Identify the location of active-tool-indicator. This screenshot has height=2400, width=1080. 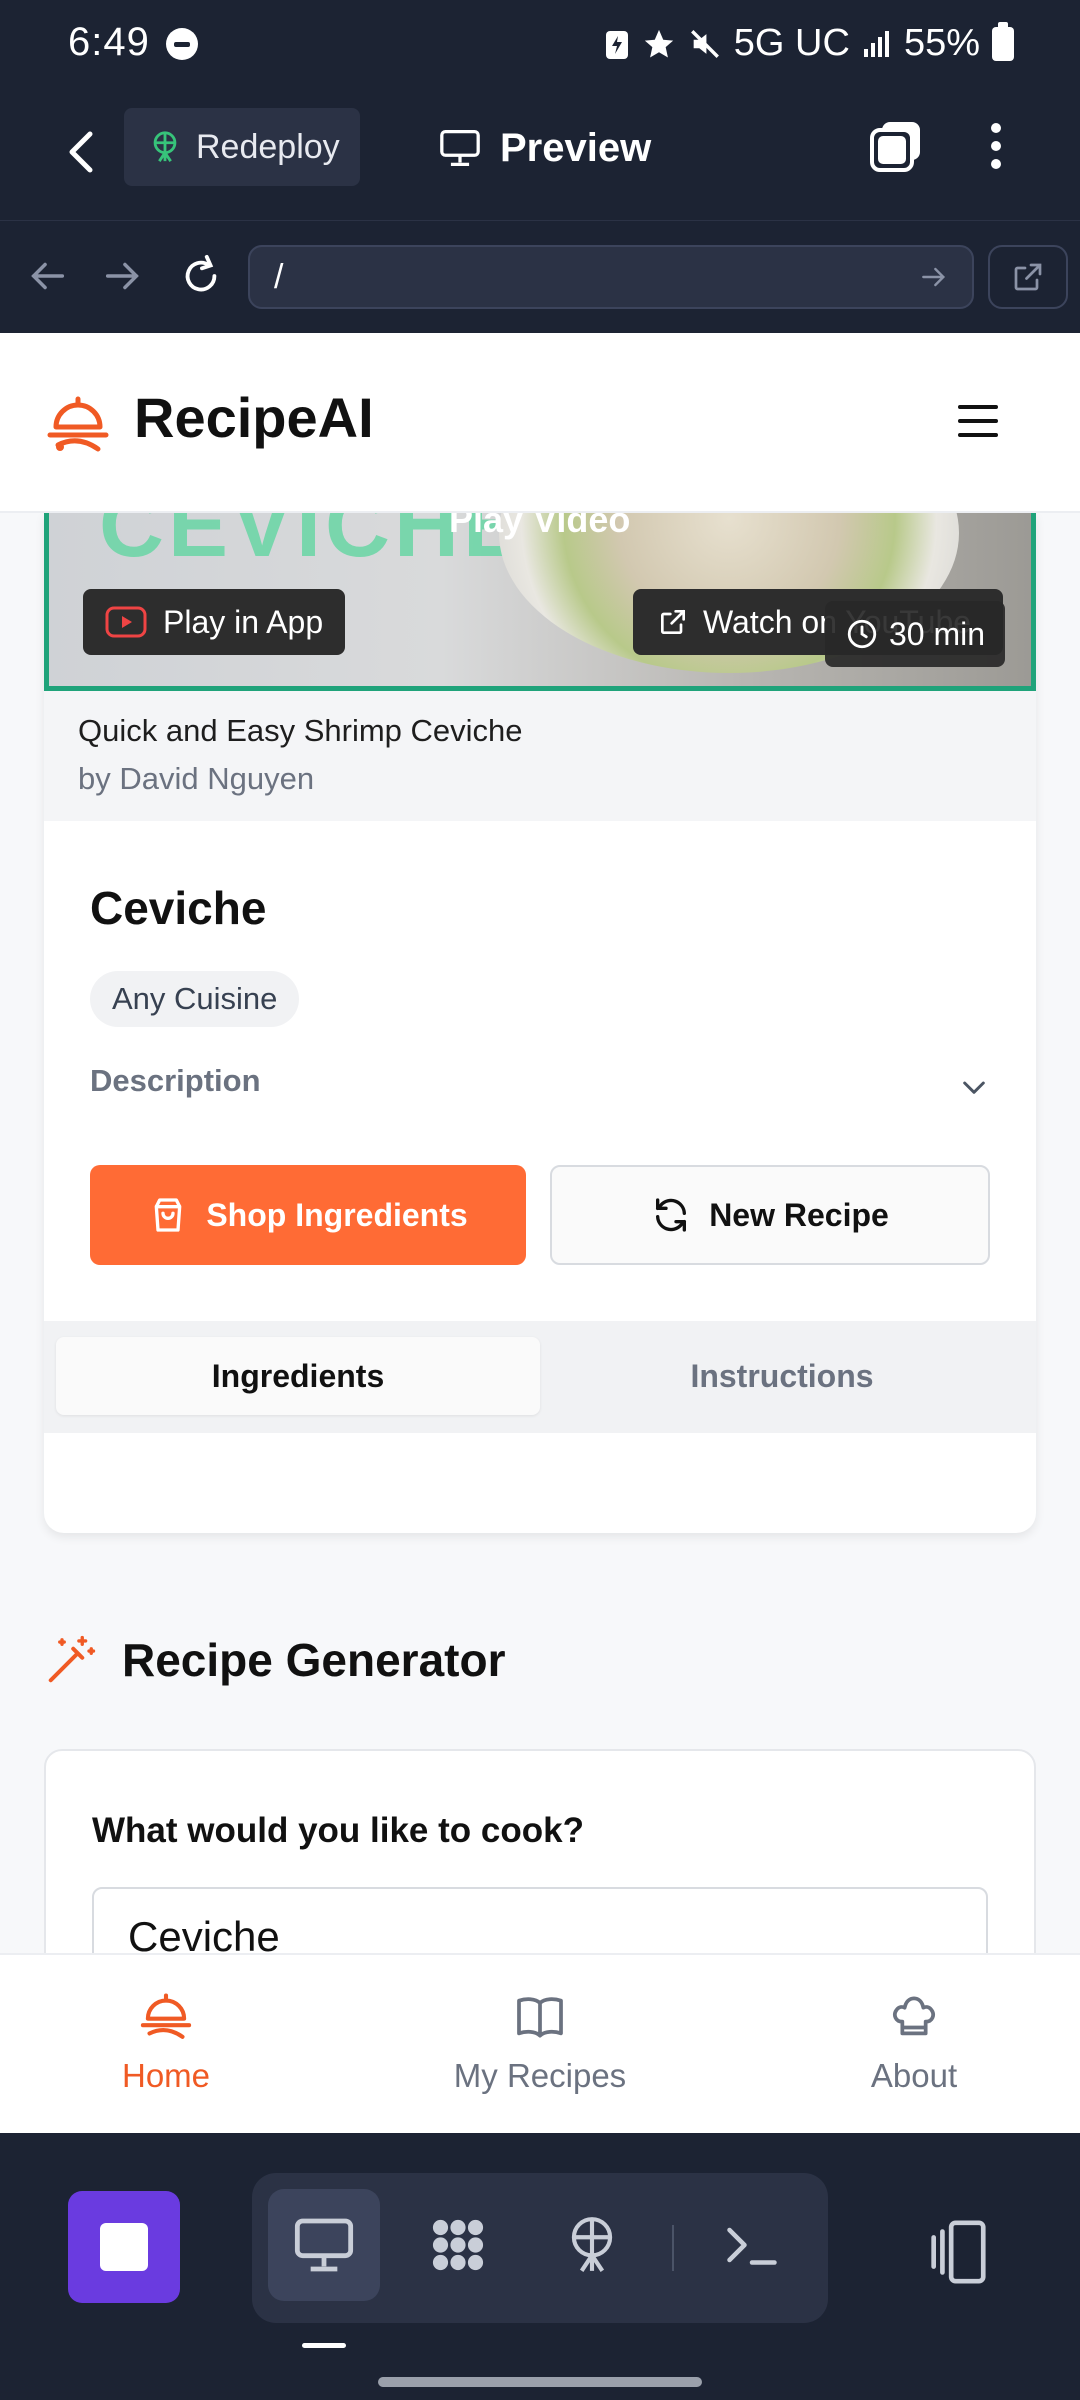
(324, 2345).